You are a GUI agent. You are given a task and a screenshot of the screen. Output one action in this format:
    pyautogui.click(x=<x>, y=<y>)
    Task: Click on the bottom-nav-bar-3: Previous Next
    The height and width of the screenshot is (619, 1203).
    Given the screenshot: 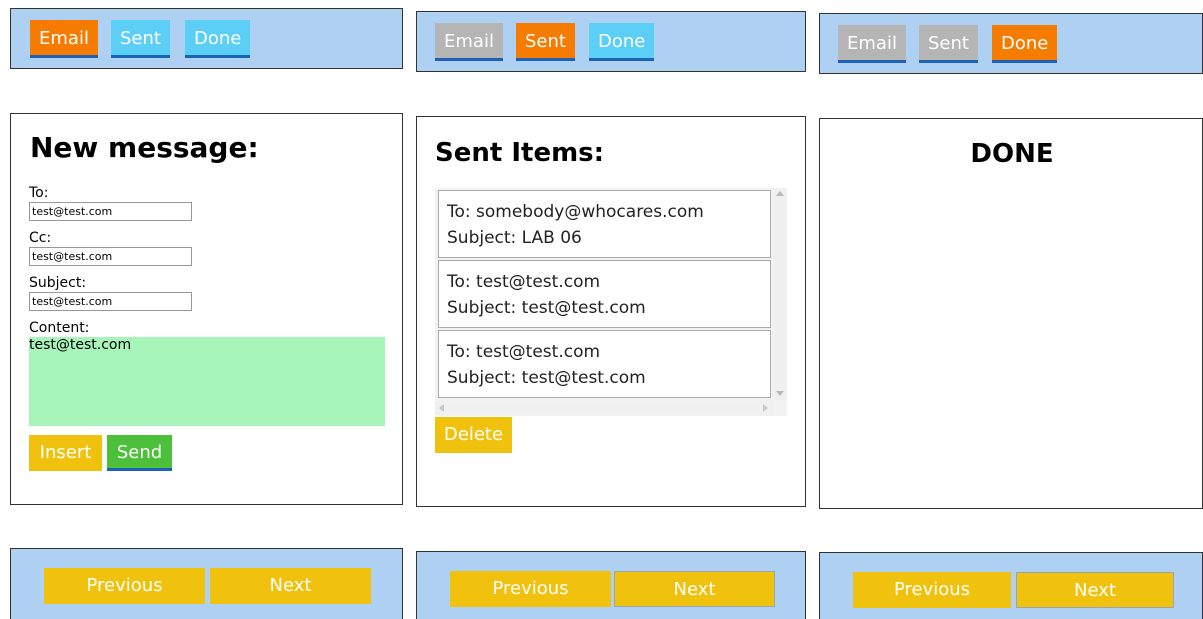 What is the action you would take?
    pyautogui.click(x=1011, y=585)
    